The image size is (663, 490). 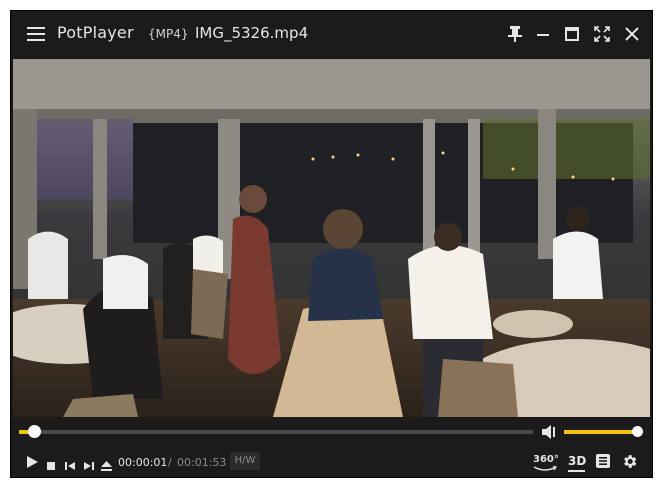 I want to click on current-time: 00:00:01, so click(x=143, y=462).